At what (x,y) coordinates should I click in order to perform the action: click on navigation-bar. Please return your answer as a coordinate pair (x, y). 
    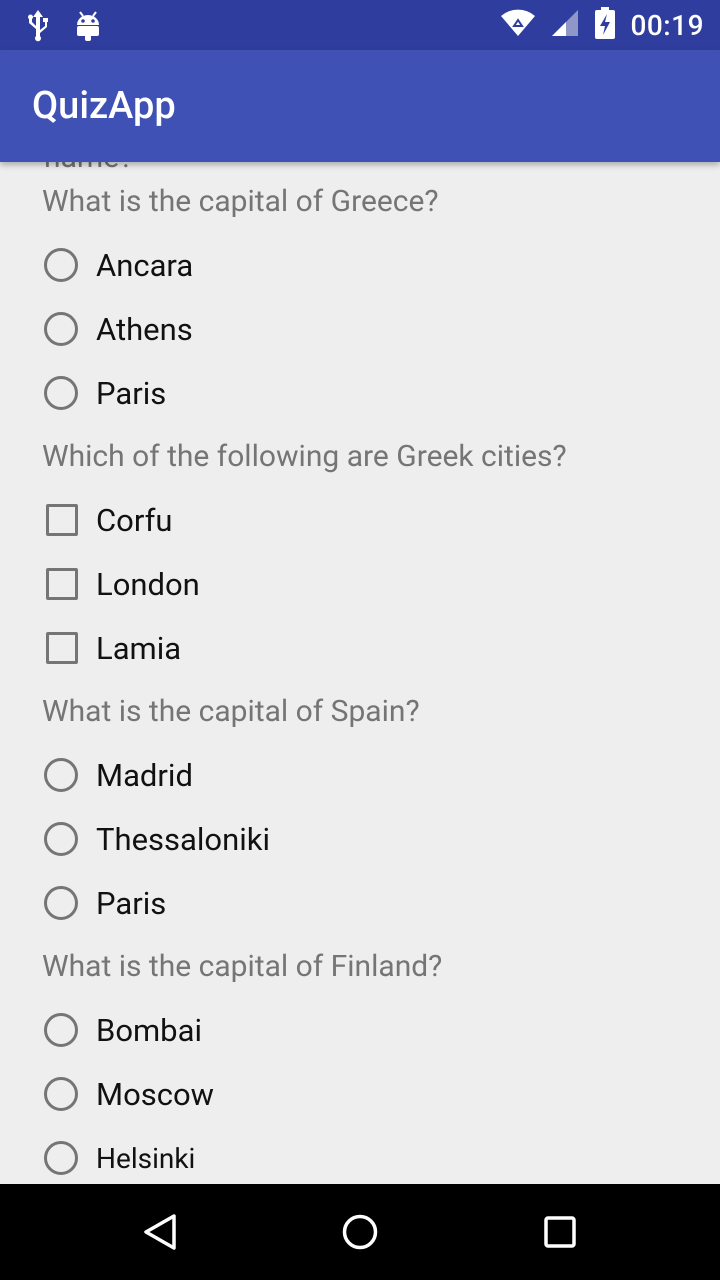
    Looking at the image, I should click on (360, 1232).